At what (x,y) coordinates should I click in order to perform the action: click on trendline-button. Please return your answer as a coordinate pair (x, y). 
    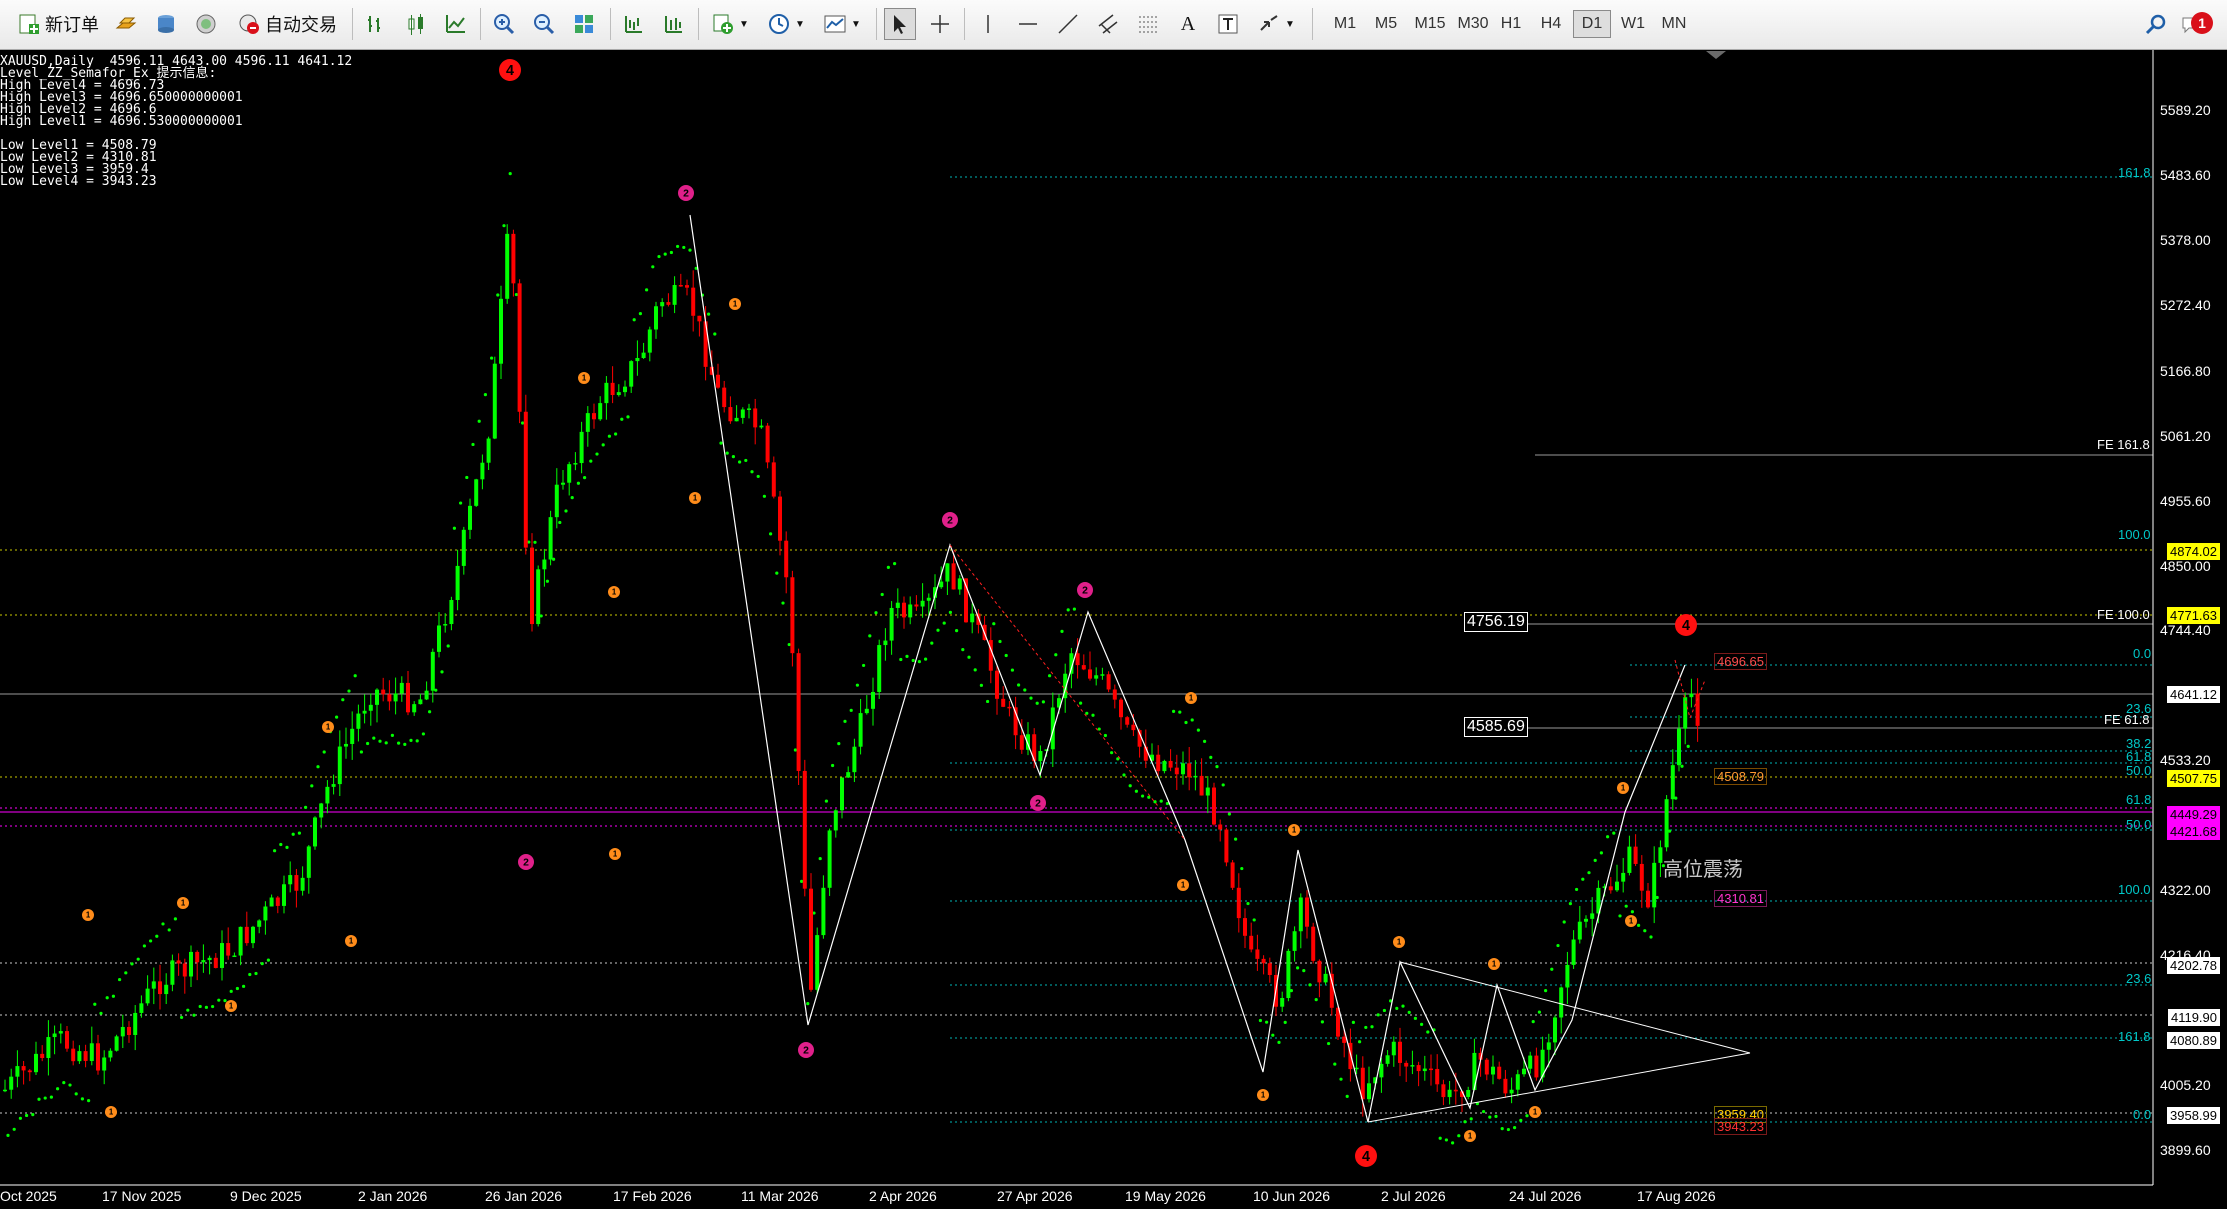
    Looking at the image, I should click on (1068, 24).